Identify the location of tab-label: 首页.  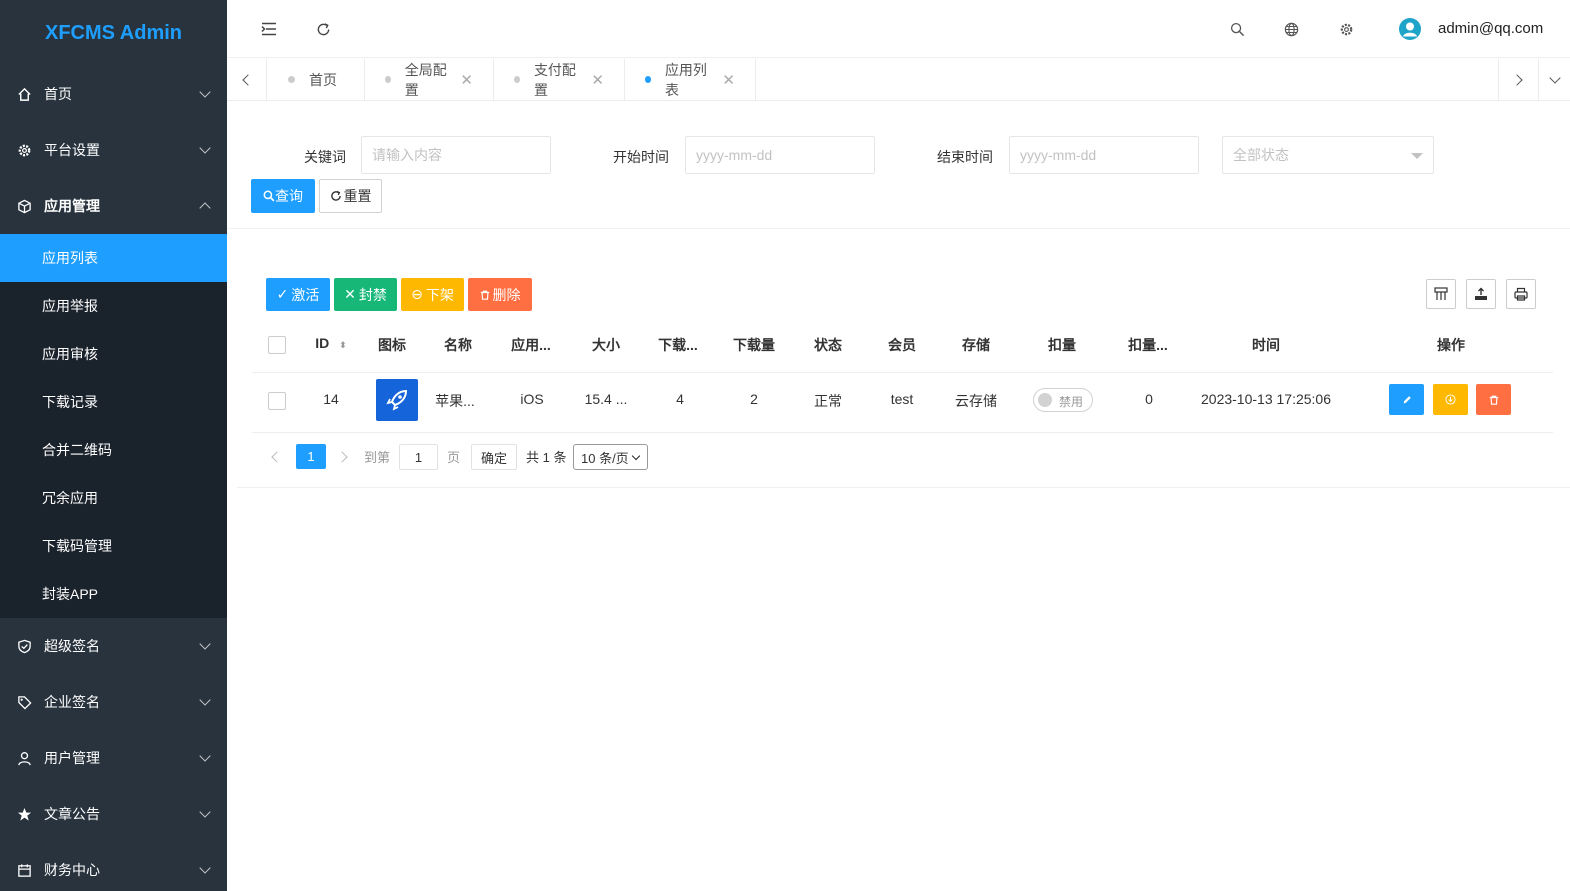
(323, 79).